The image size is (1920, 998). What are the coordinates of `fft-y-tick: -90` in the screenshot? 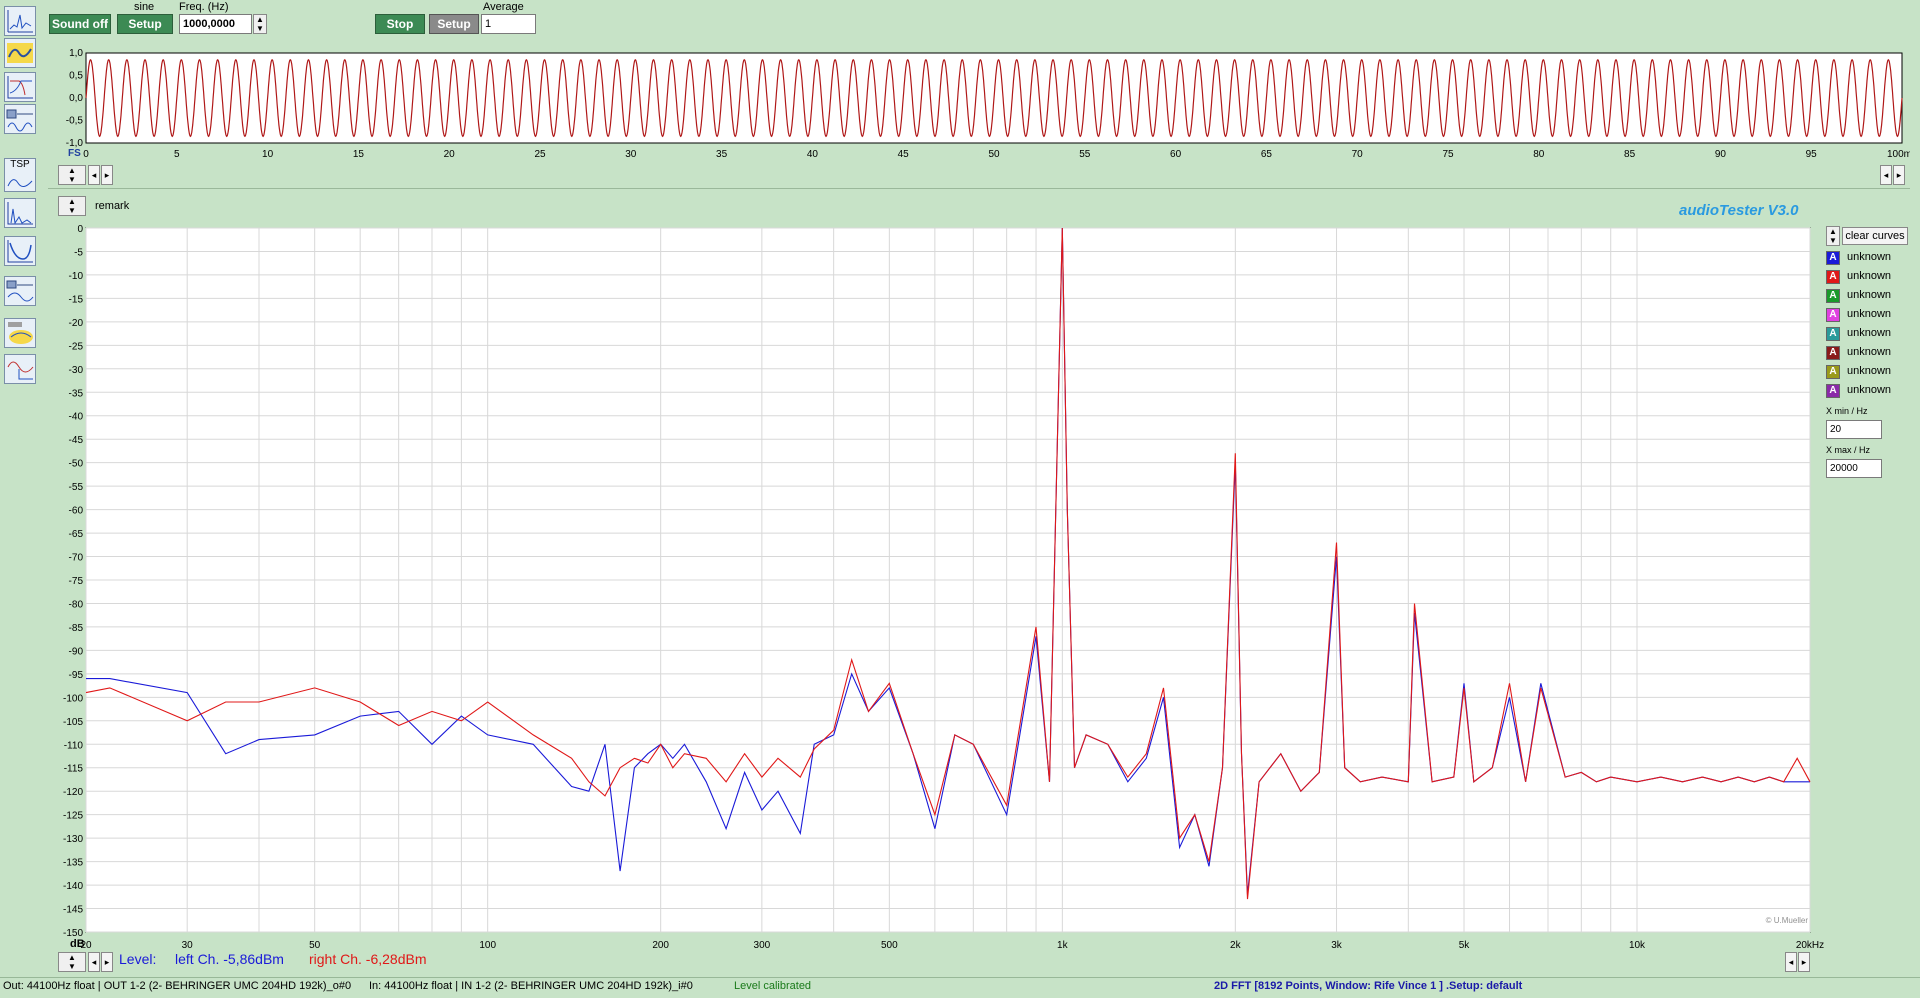 It's located at (76, 651).